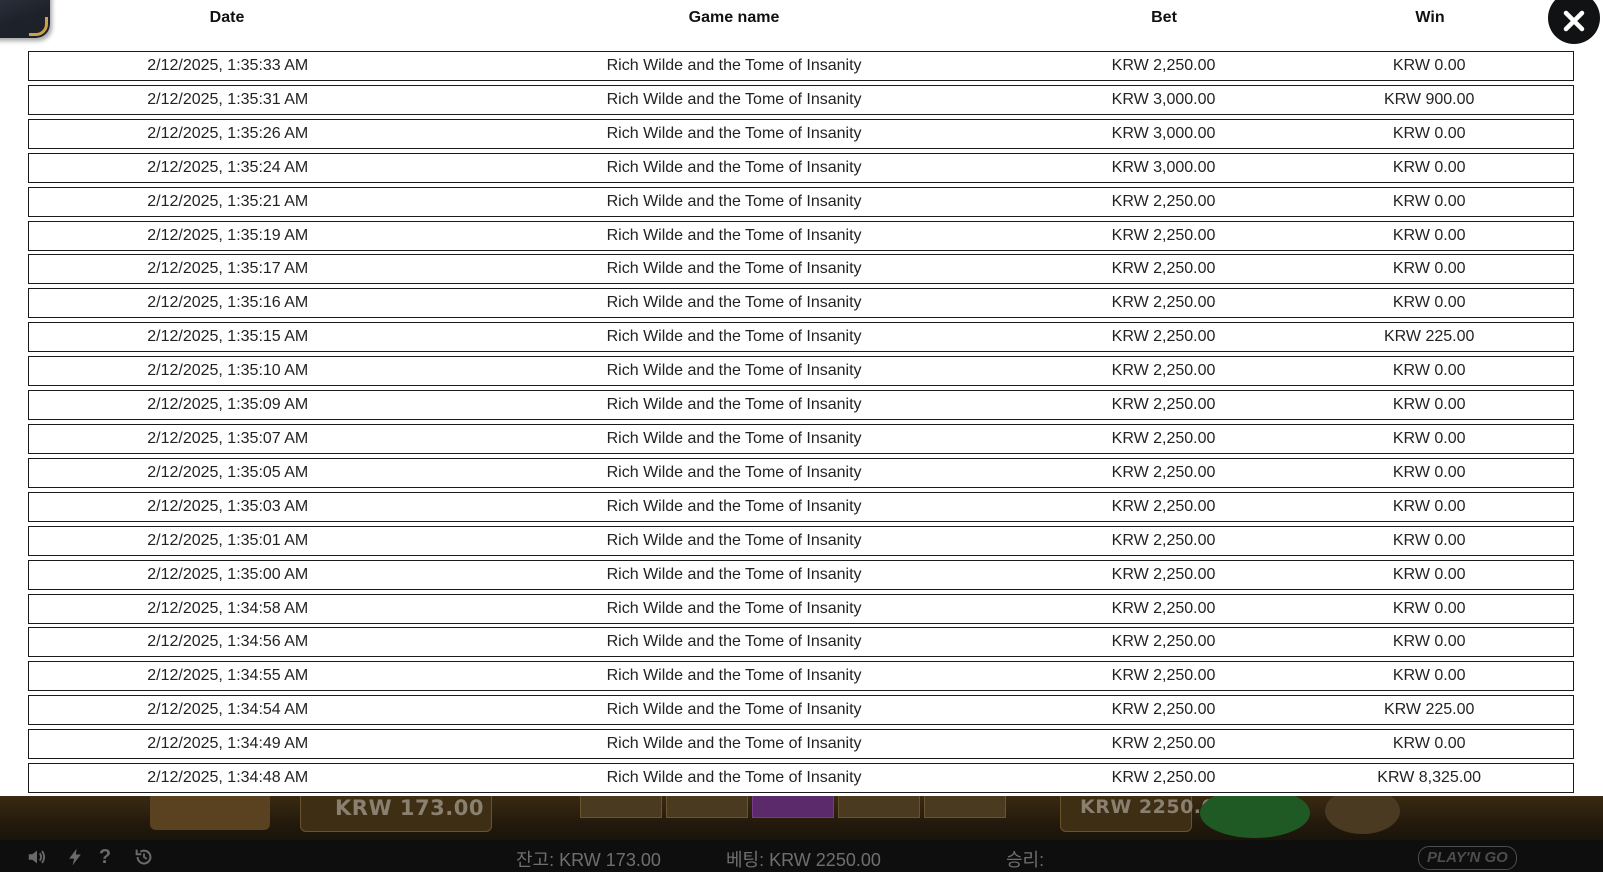 This screenshot has width=1603, height=872. Describe the element at coordinates (228, 133) in the screenshot. I see `row-date: 2/12/2025, 1:35:26 AM` at that location.